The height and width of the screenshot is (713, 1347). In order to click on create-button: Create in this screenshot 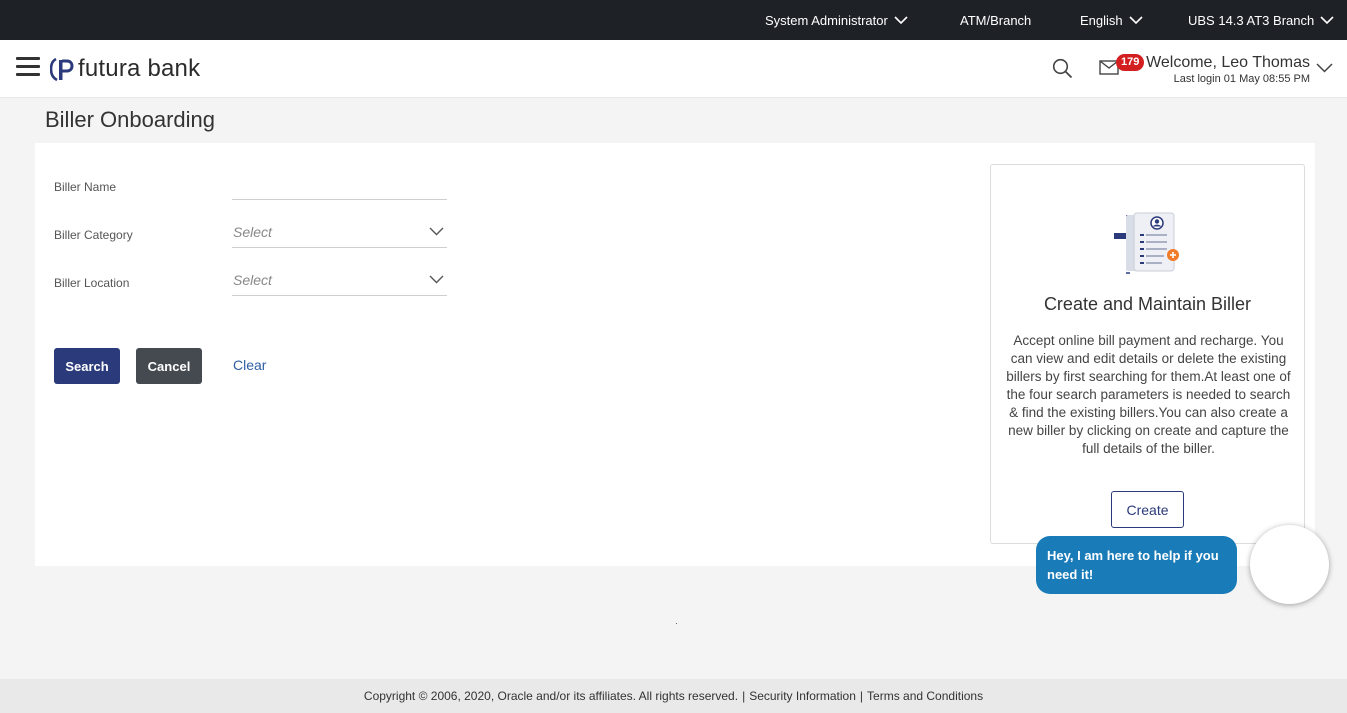, I will do `click(1147, 509)`.